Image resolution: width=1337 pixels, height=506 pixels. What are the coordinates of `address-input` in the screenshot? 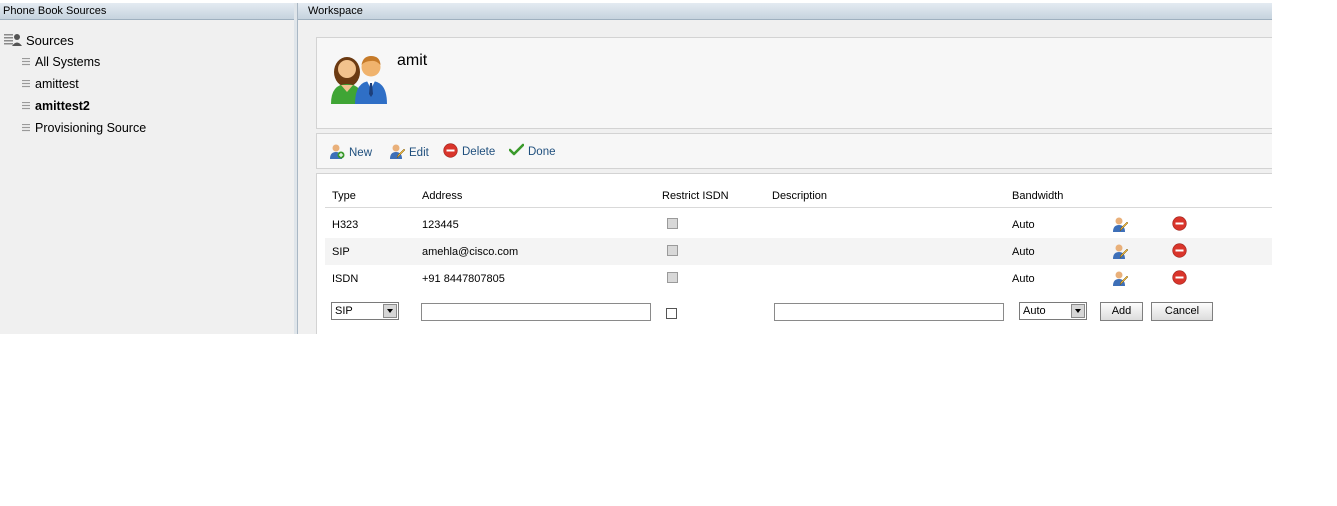 It's located at (536, 312).